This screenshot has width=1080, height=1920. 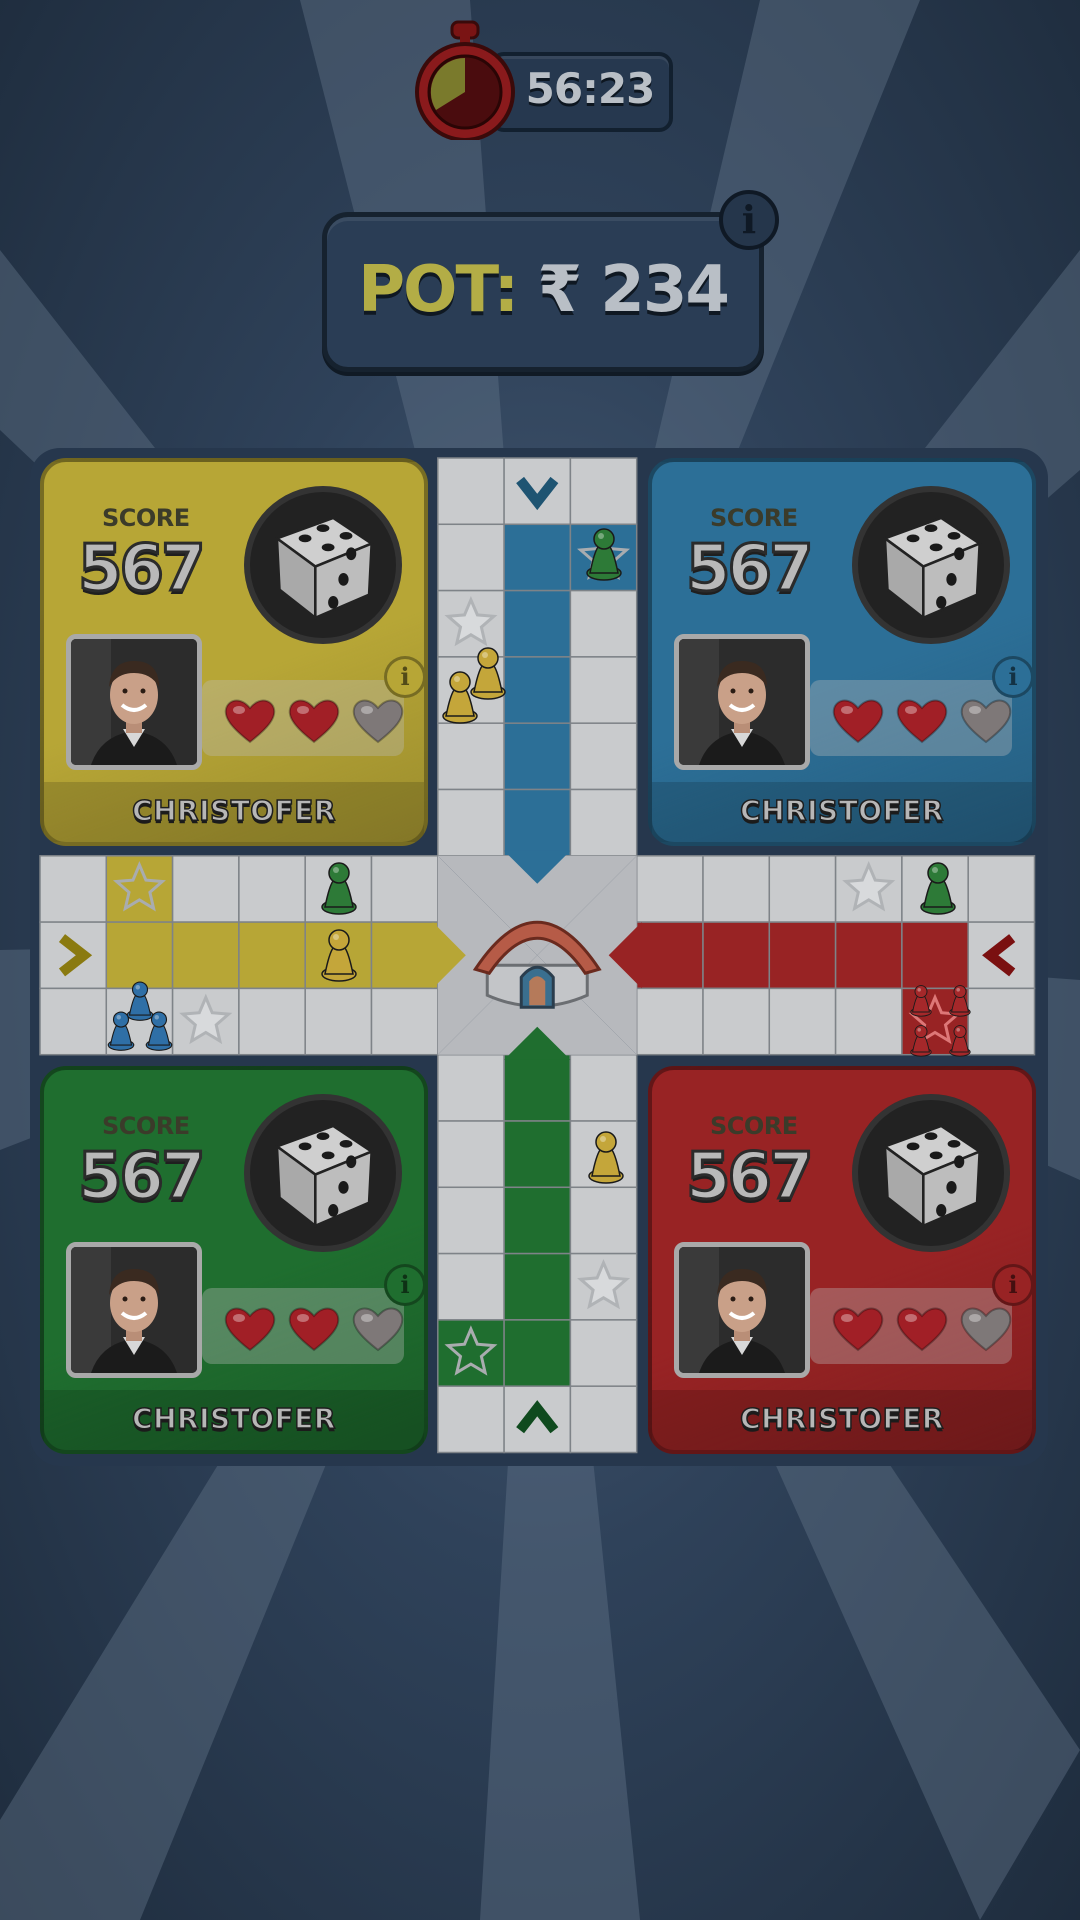 I want to click on player-panel-green: SCORE 567 i CHRISTOFER, so click(x=234, y=1260).